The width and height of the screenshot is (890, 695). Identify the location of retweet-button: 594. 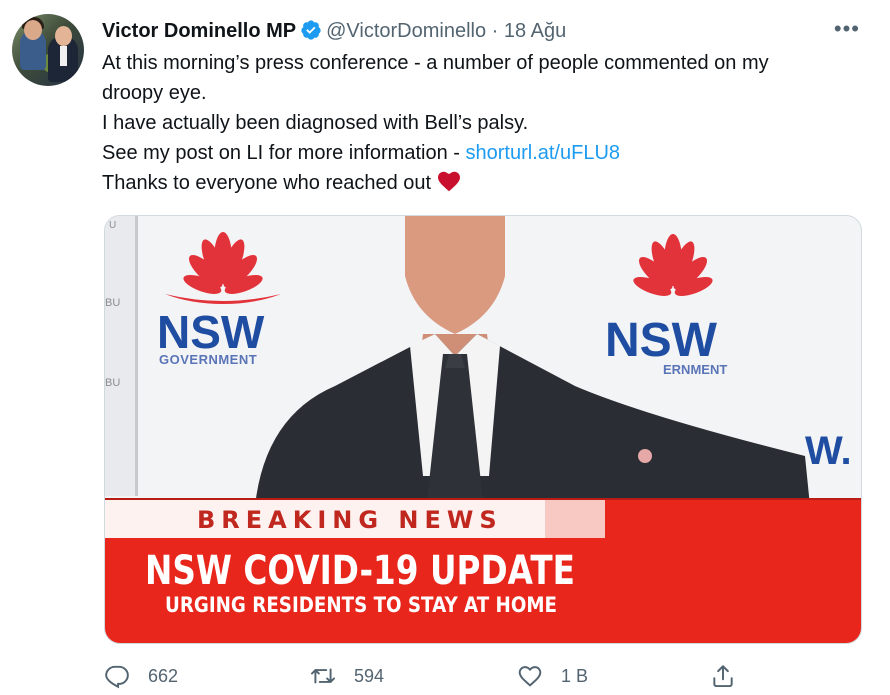
(347, 676).